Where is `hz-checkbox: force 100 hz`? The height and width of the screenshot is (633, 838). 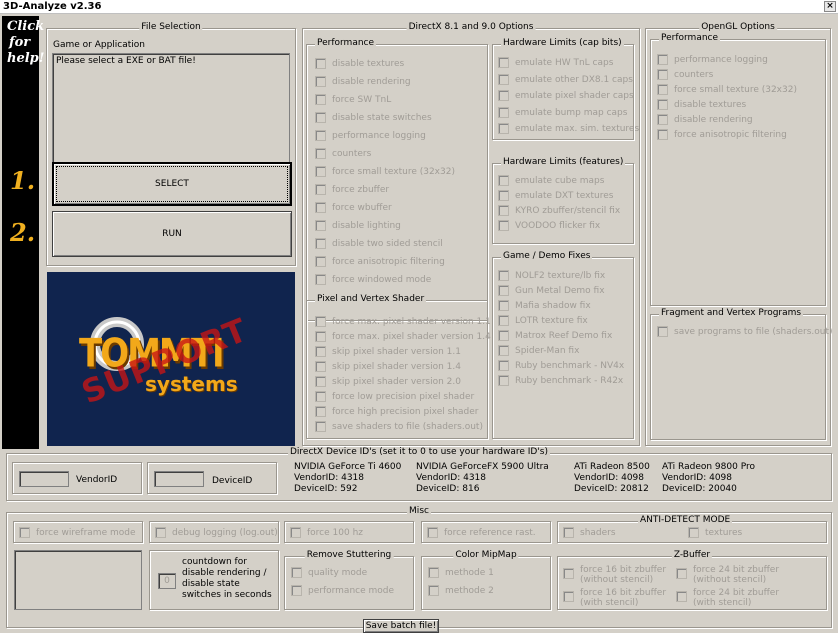 hz-checkbox: force 100 hz is located at coordinates (326, 533).